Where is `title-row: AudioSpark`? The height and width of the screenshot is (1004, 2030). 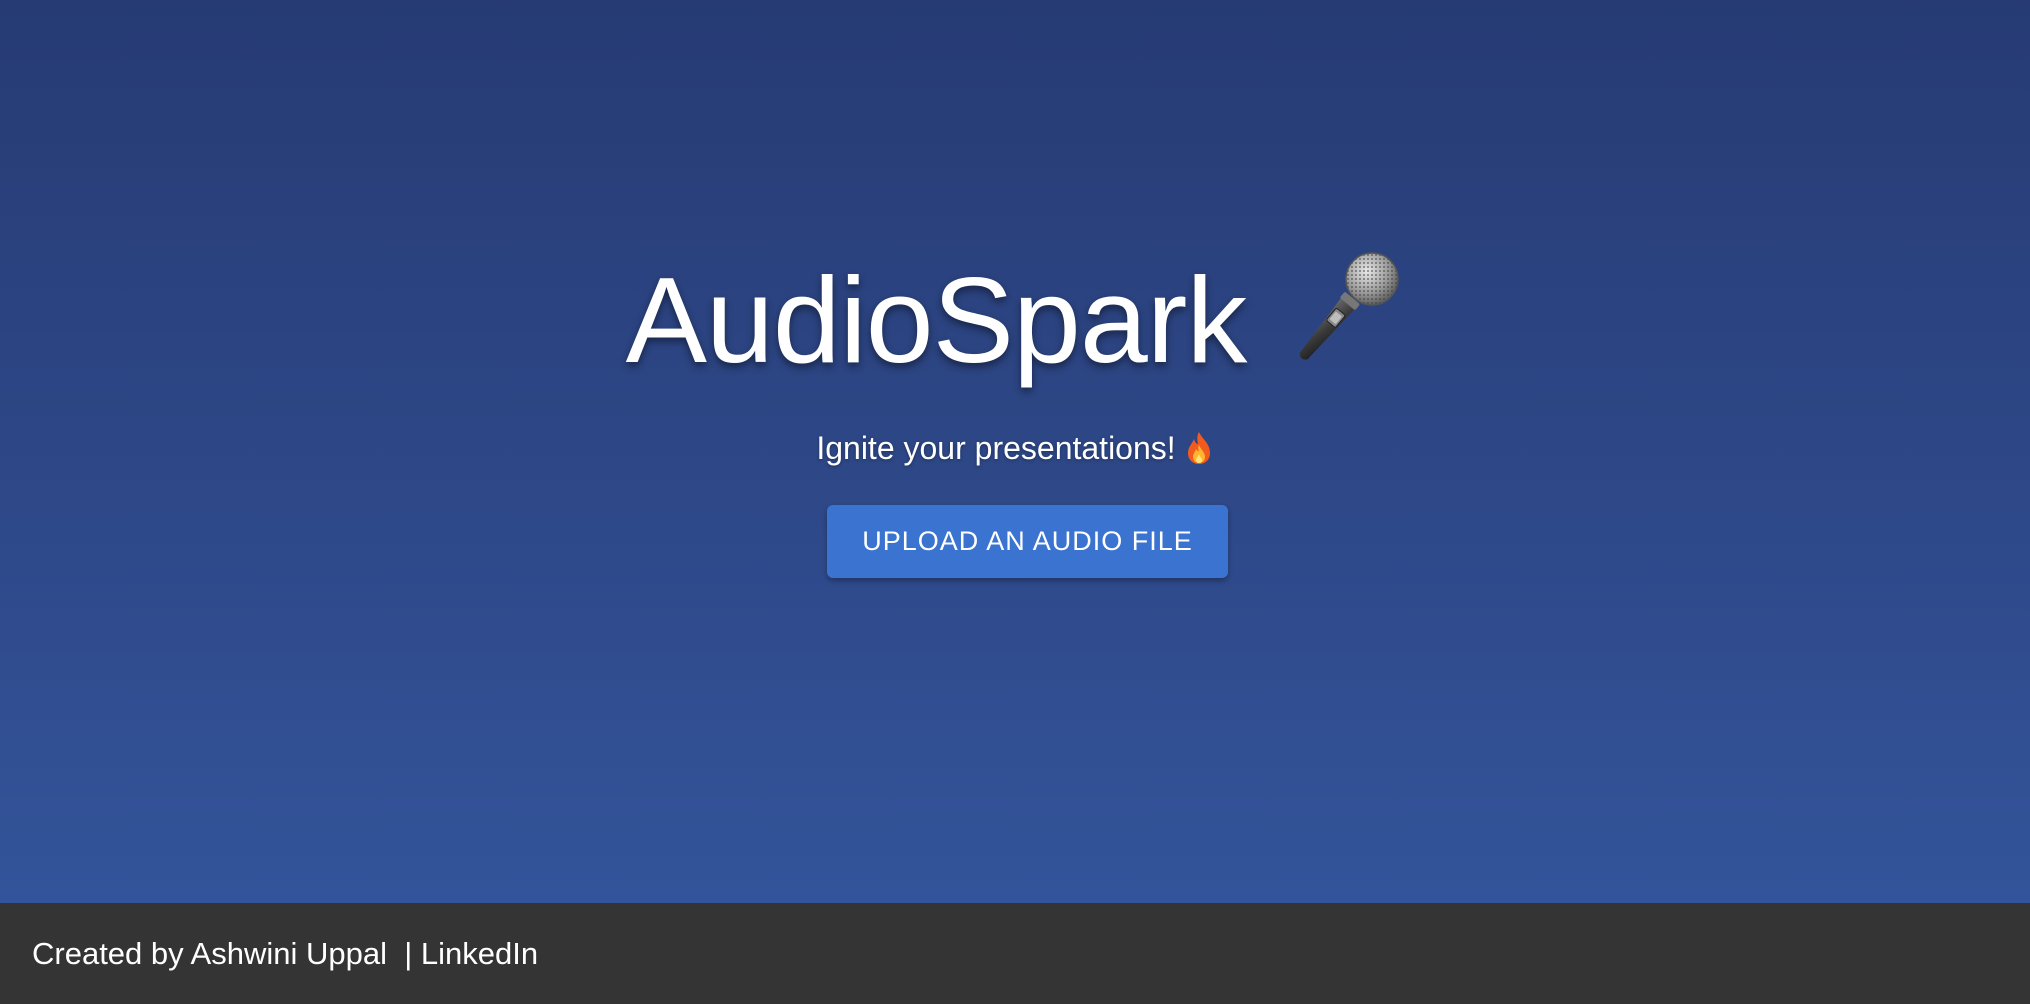 title-row: AudioSpark is located at coordinates (1015, 320).